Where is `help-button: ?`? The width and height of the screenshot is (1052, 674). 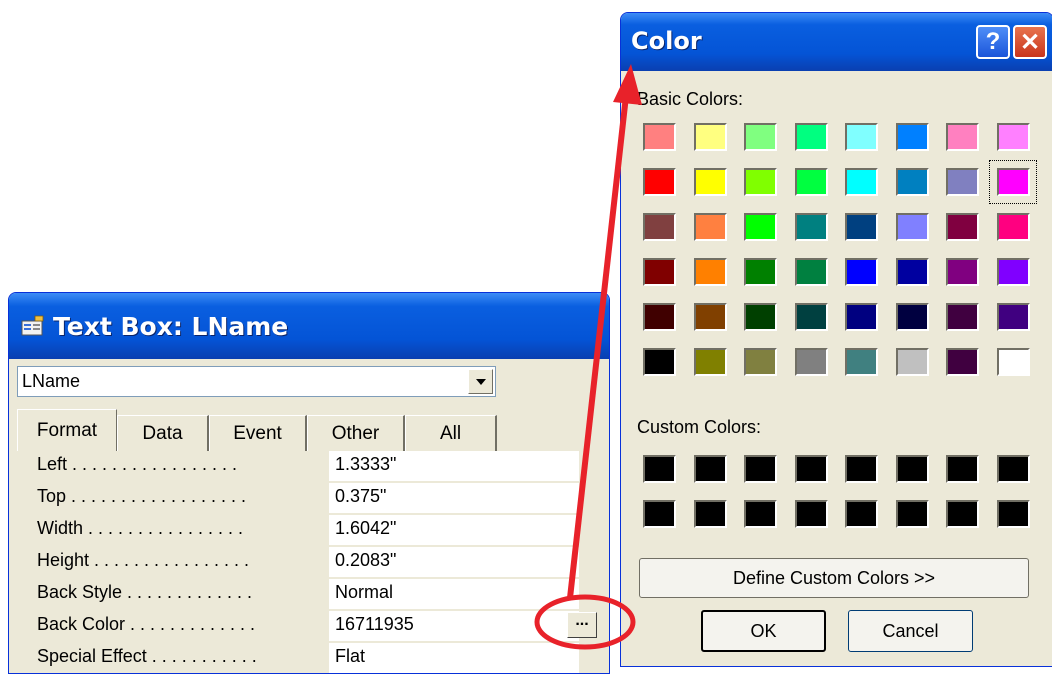 help-button: ? is located at coordinates (993, 42).